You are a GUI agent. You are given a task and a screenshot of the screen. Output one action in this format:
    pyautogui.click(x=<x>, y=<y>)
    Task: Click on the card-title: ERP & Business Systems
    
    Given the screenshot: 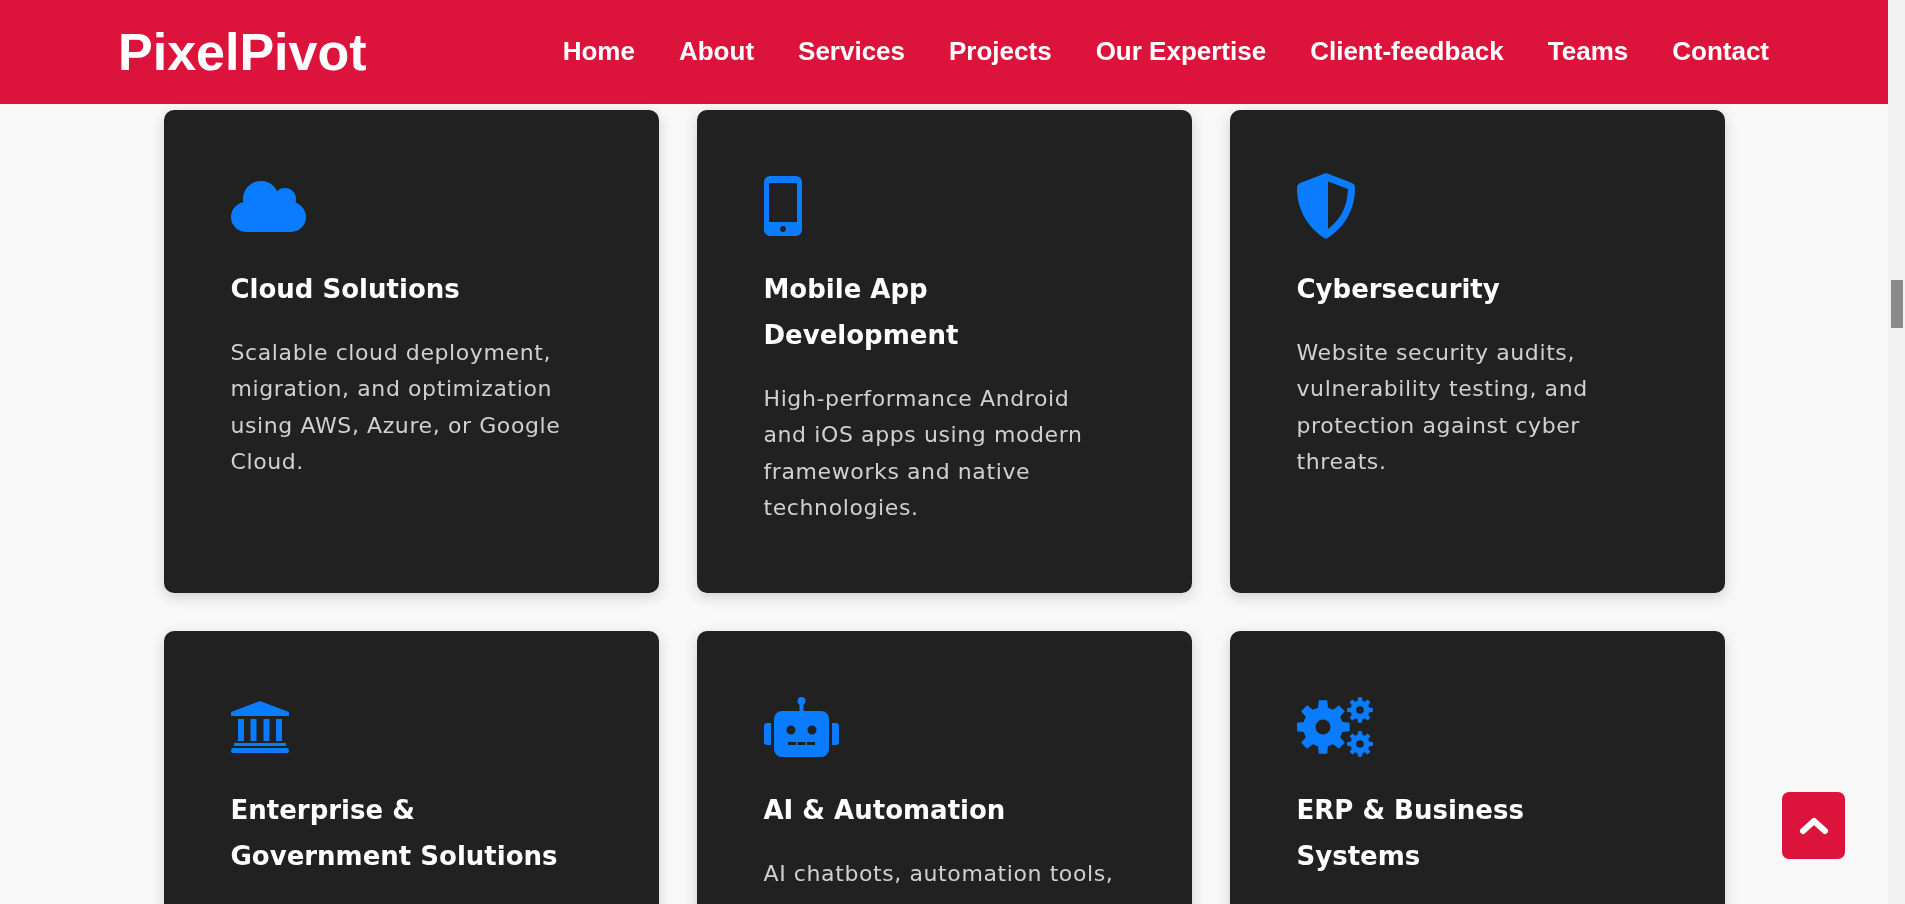 What is the action you would take?
    pyautogui.click(x=1410, y=833)
    